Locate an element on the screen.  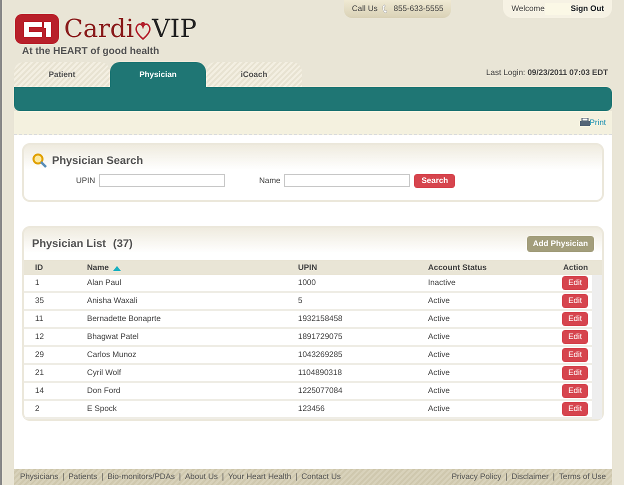
footer-link: Bio-monitors/PDAs is located at coordinates (141, 477).